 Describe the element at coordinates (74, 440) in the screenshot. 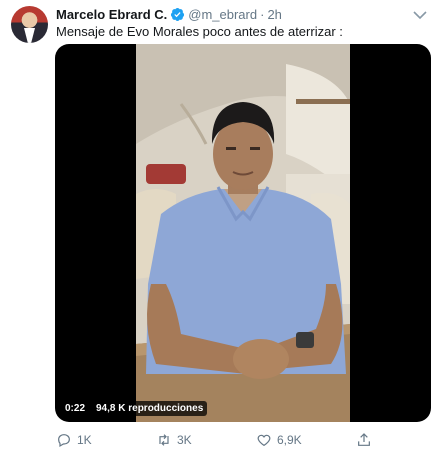

I see `reply-button: 1K` at that location.